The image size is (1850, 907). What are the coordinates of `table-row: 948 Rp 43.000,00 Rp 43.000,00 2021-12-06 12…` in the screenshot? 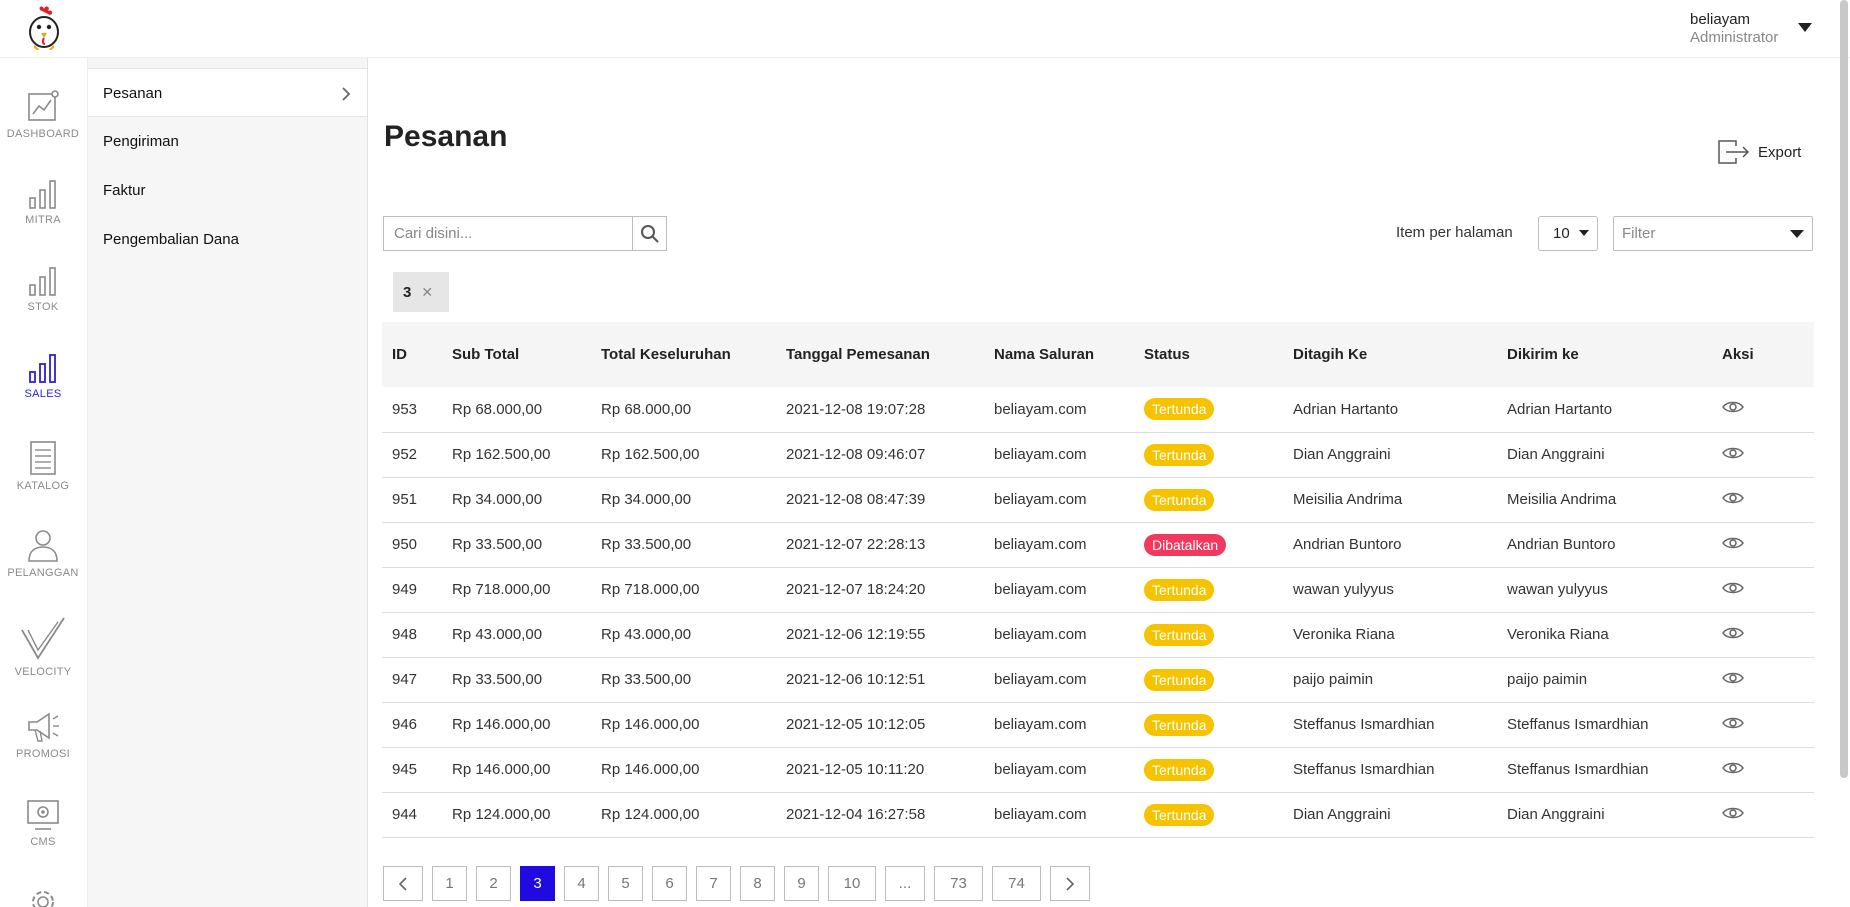 It's located at (1098, 634).